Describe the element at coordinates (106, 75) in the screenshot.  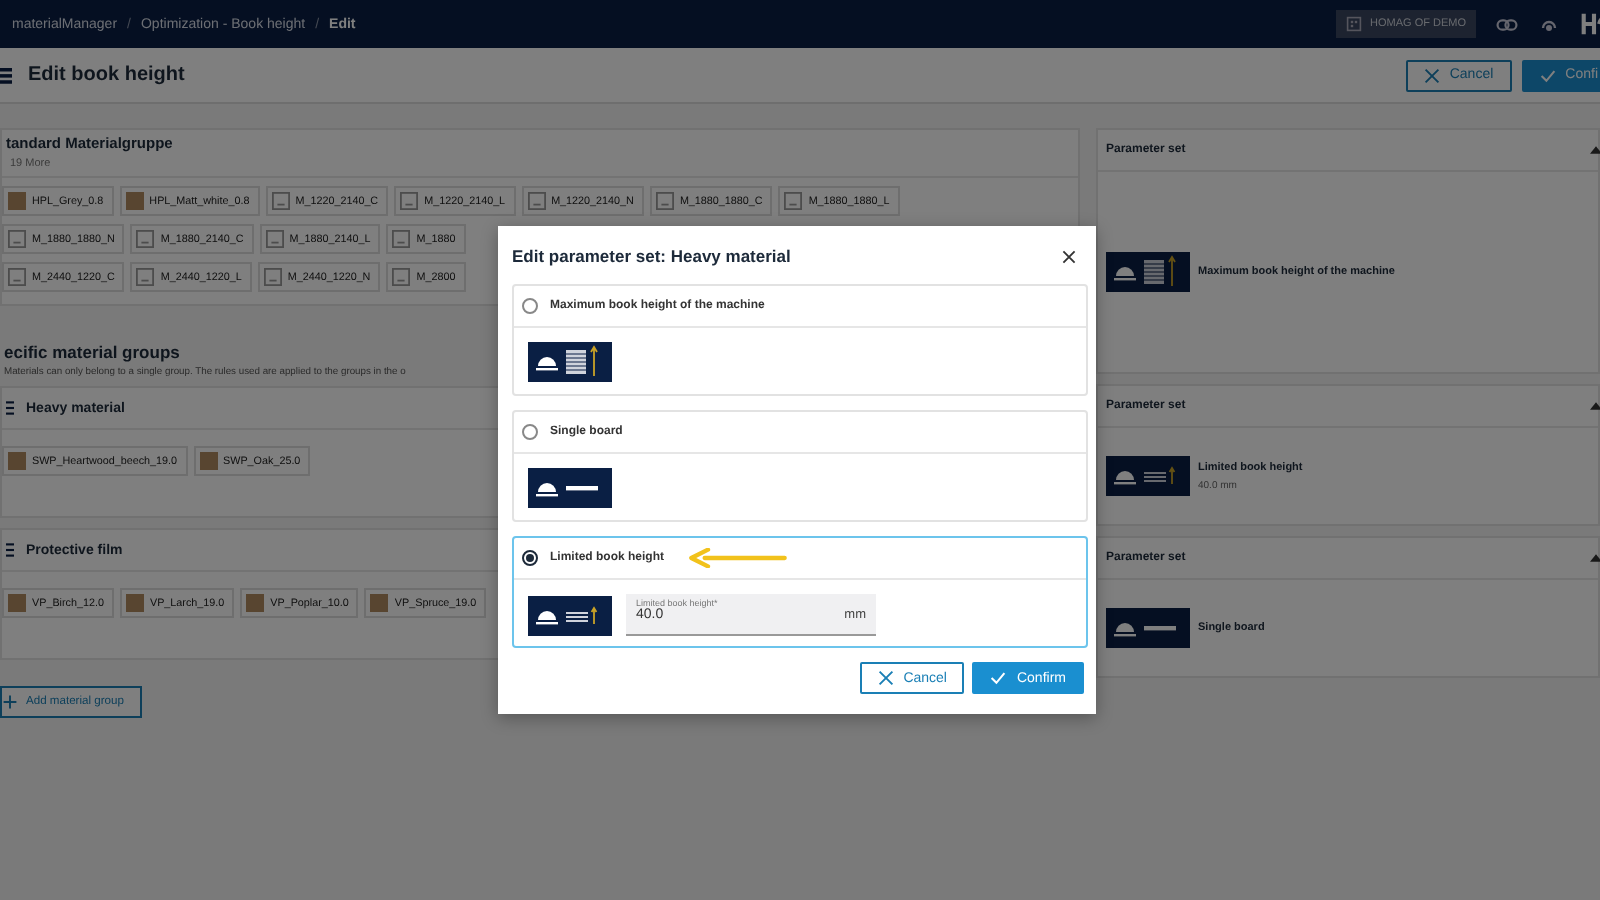
I see `page-title: Edit book height` at that location.